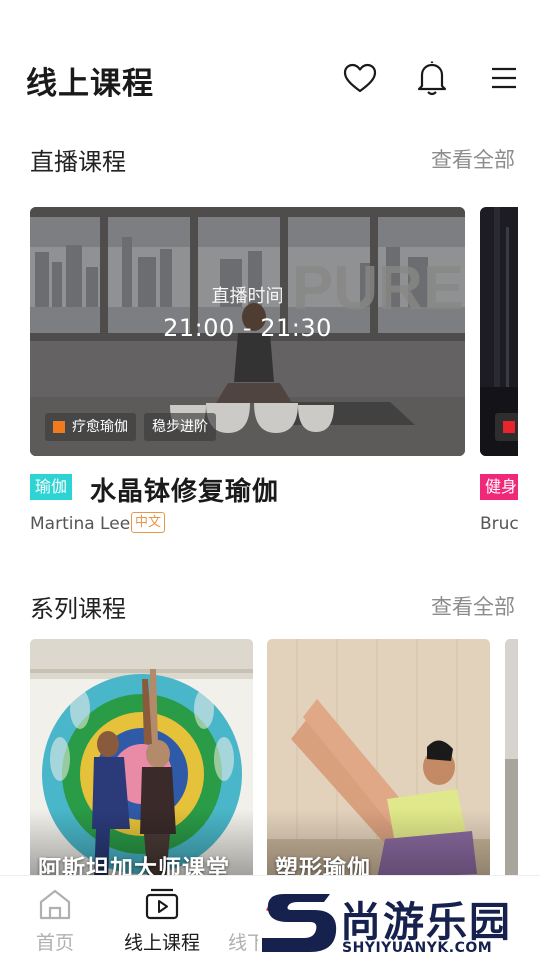  What do you see at coordinates (247, 296) in the screenshot?
I see `live-time-label: 直播时间` at bounding box center [247, 296].